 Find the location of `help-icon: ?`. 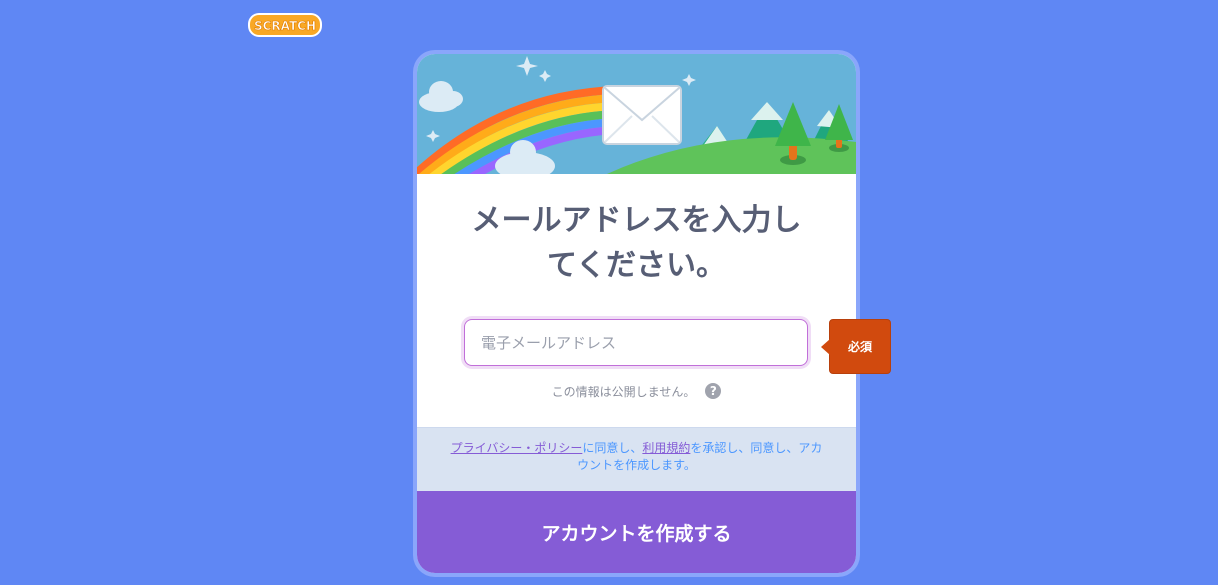

help-icon: ? is located at coordinates (713, 391).